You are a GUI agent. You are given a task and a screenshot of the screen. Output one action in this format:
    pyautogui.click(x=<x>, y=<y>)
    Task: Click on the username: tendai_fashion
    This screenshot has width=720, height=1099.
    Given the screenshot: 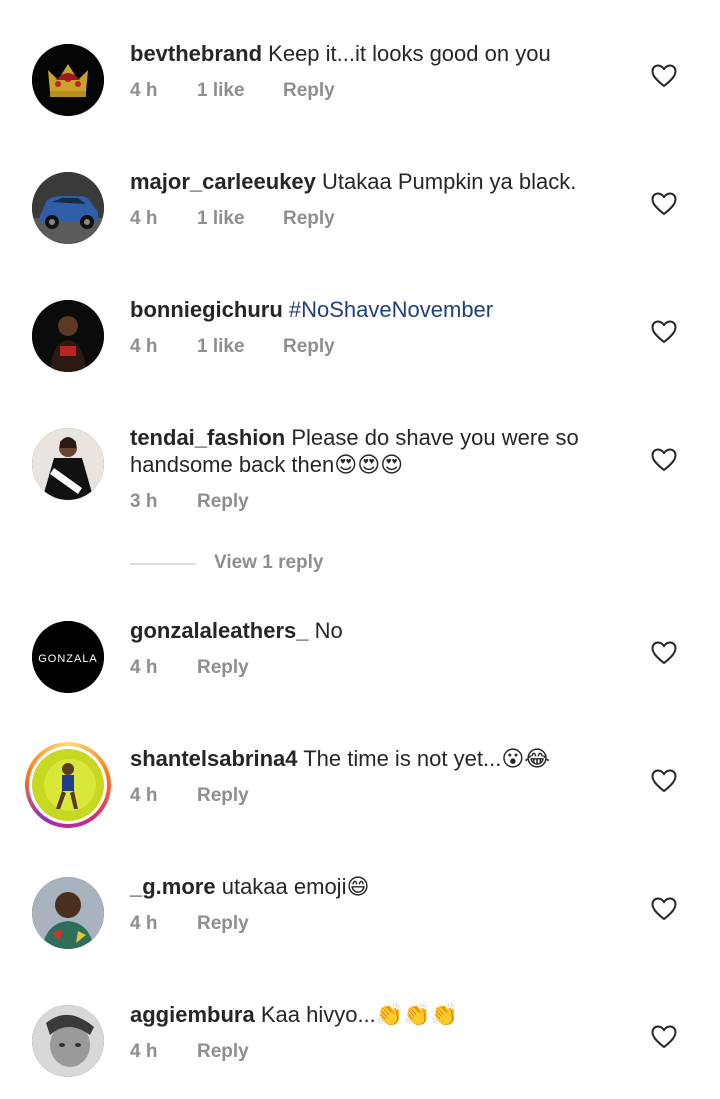 What is the action you would take?
    pyautogui.click(x=207, y=437)
    